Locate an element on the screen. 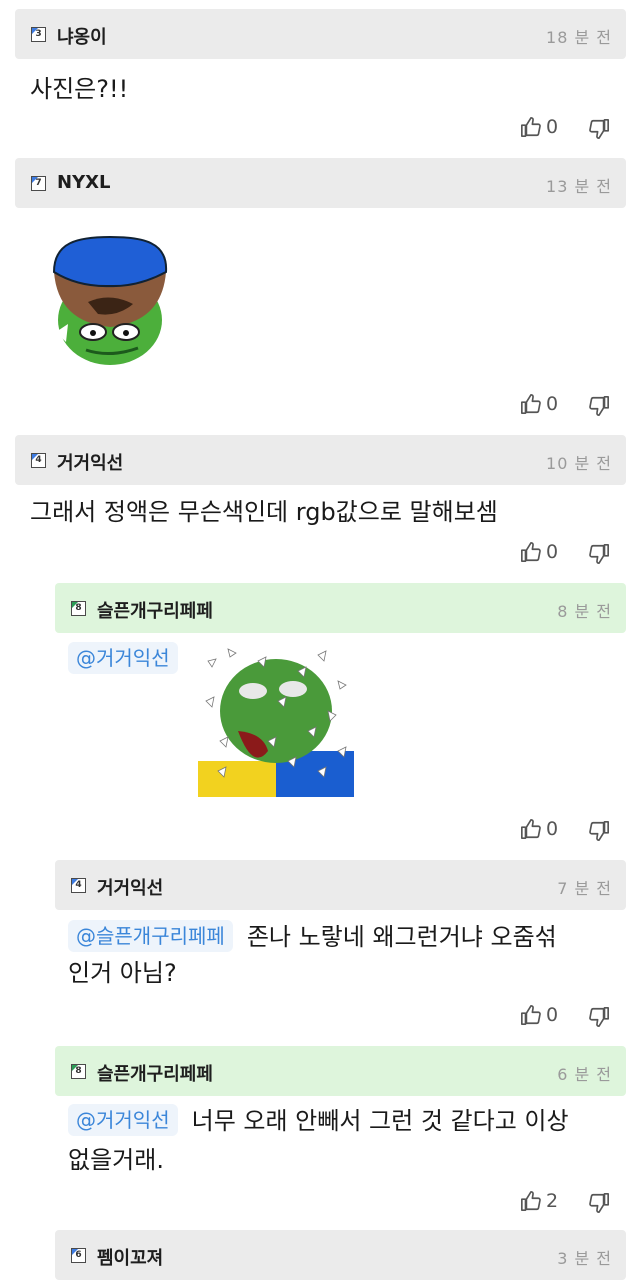 This screenshot has width=640, height=1280. level-badge: 6 is located at coordinates (78, 1255).